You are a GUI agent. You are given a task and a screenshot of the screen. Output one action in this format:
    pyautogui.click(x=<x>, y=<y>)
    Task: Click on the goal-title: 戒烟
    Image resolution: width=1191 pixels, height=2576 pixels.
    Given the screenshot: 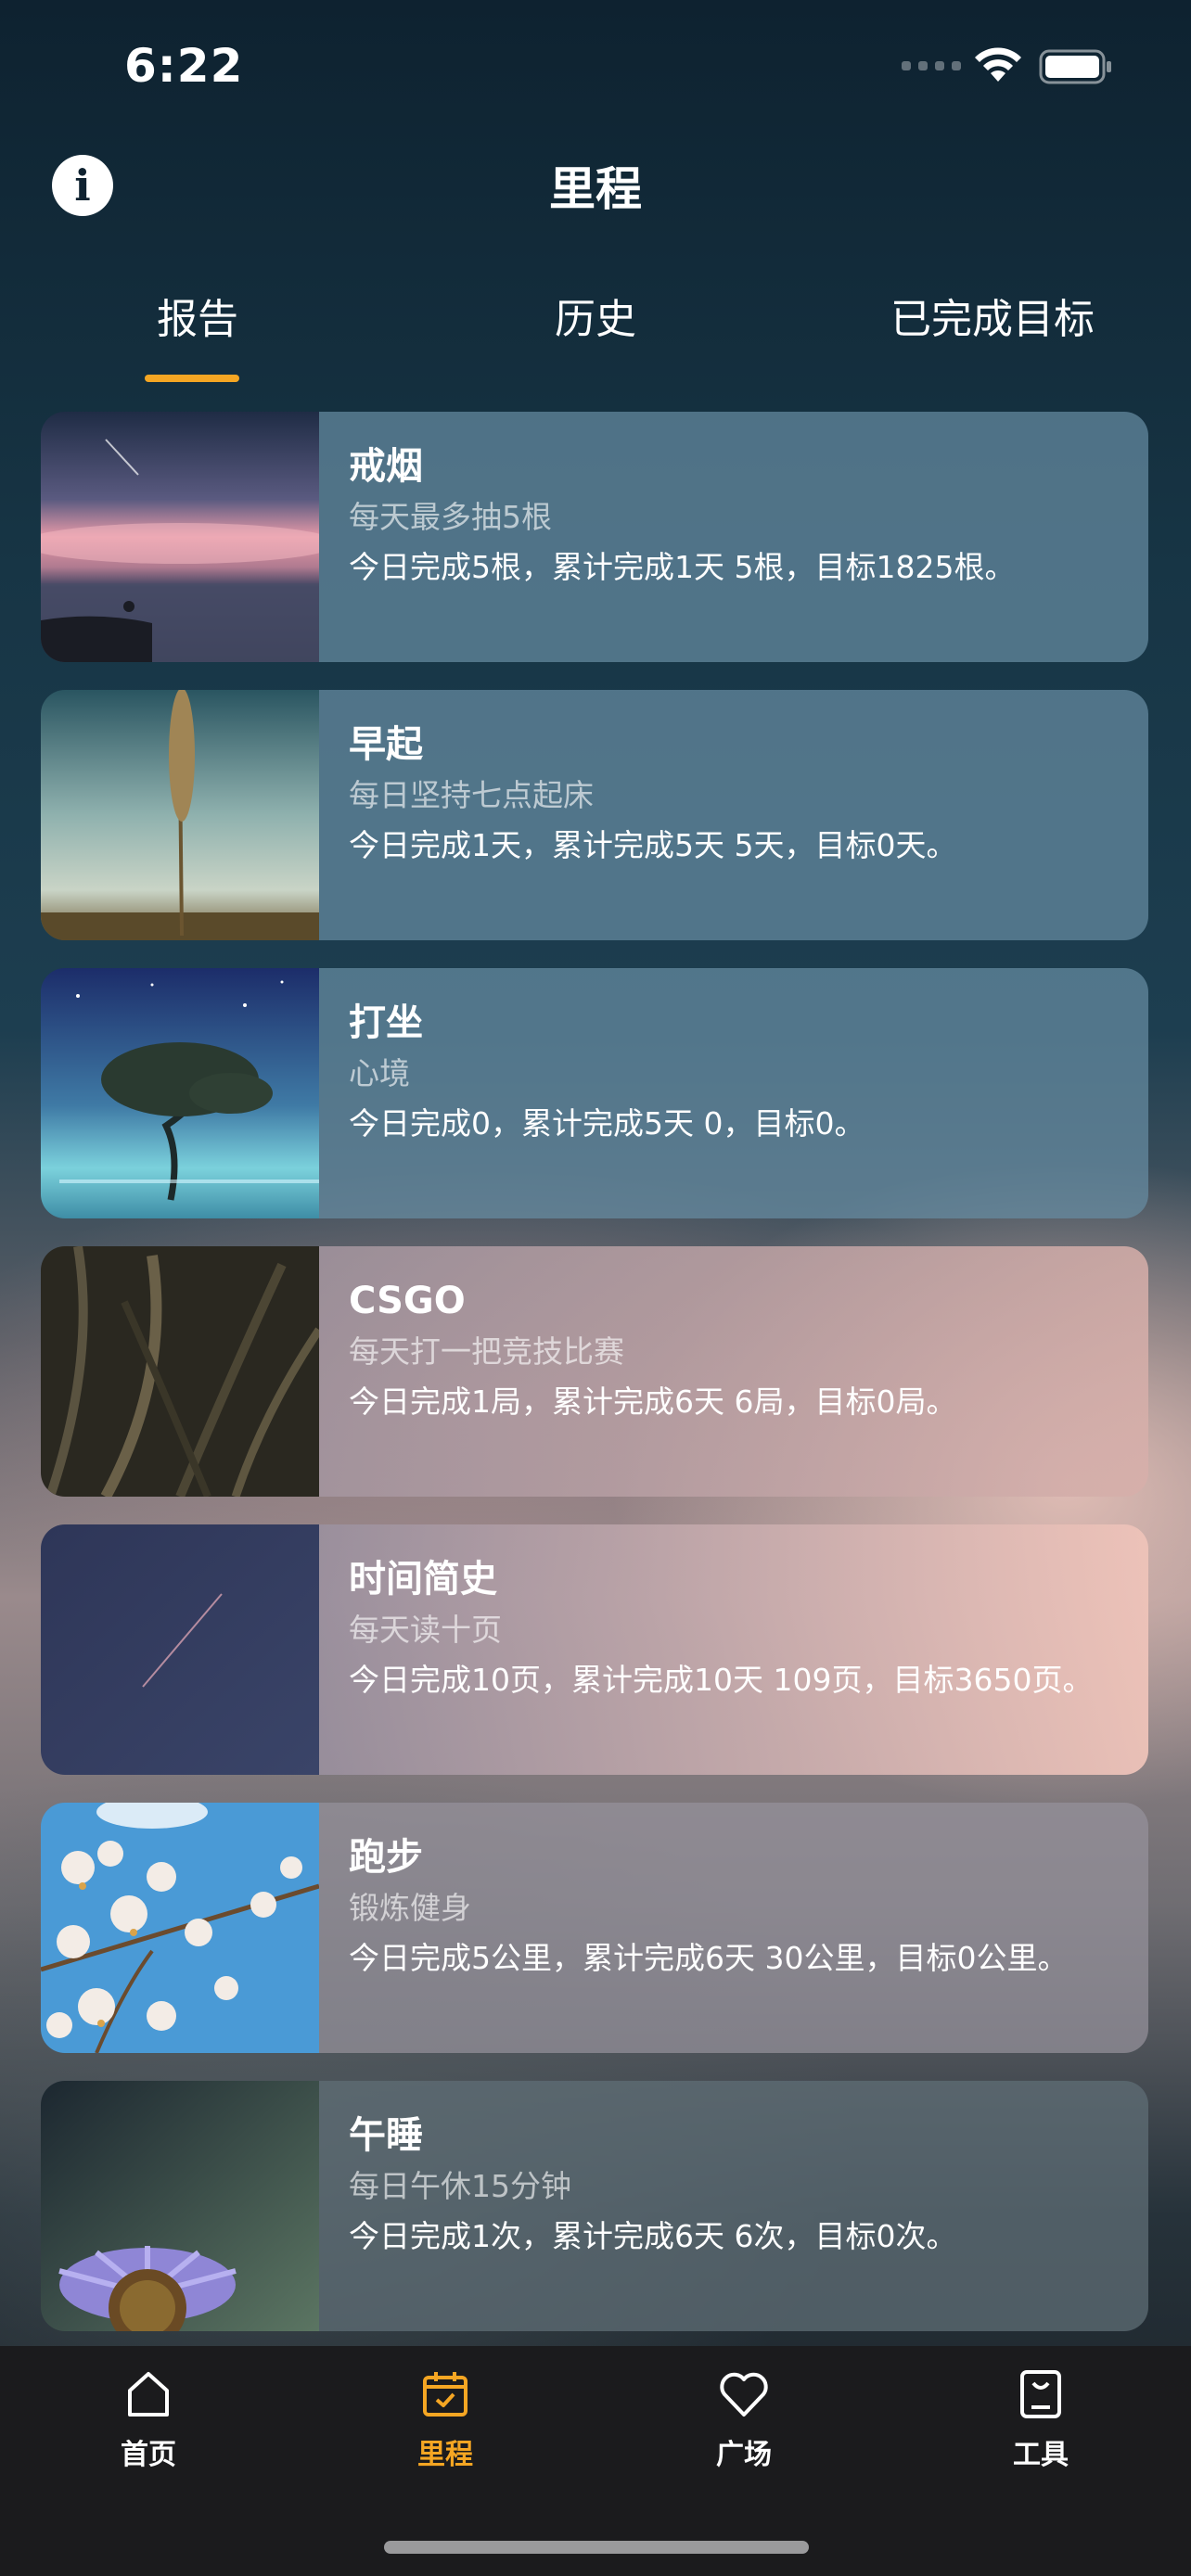 What is the action you would take?
    pyautogui.click(x=386, y=467)
    